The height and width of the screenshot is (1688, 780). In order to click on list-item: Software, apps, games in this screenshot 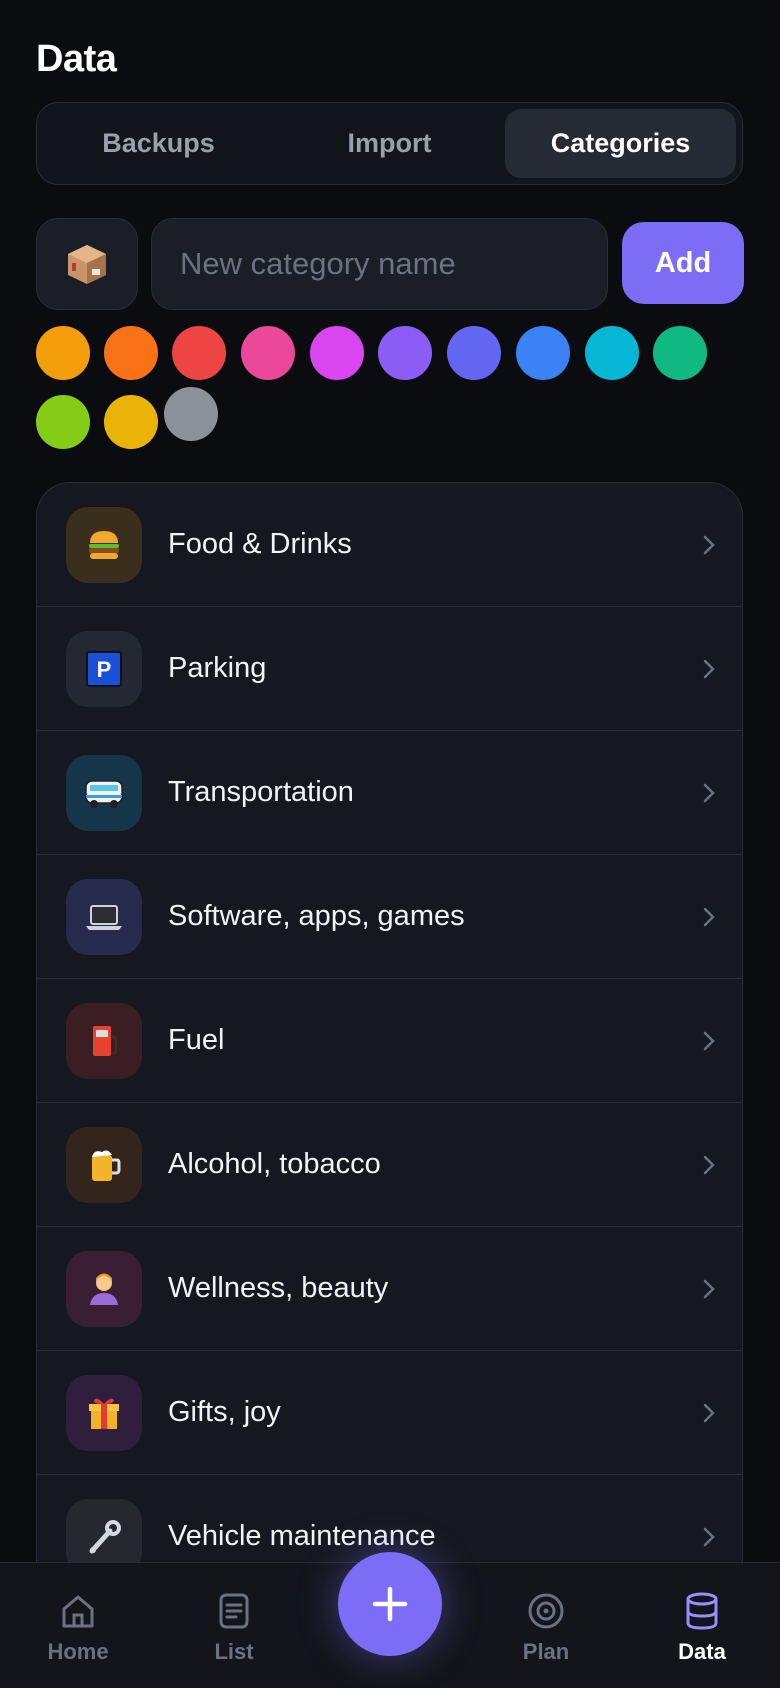, I will do `click(389, 917)`.